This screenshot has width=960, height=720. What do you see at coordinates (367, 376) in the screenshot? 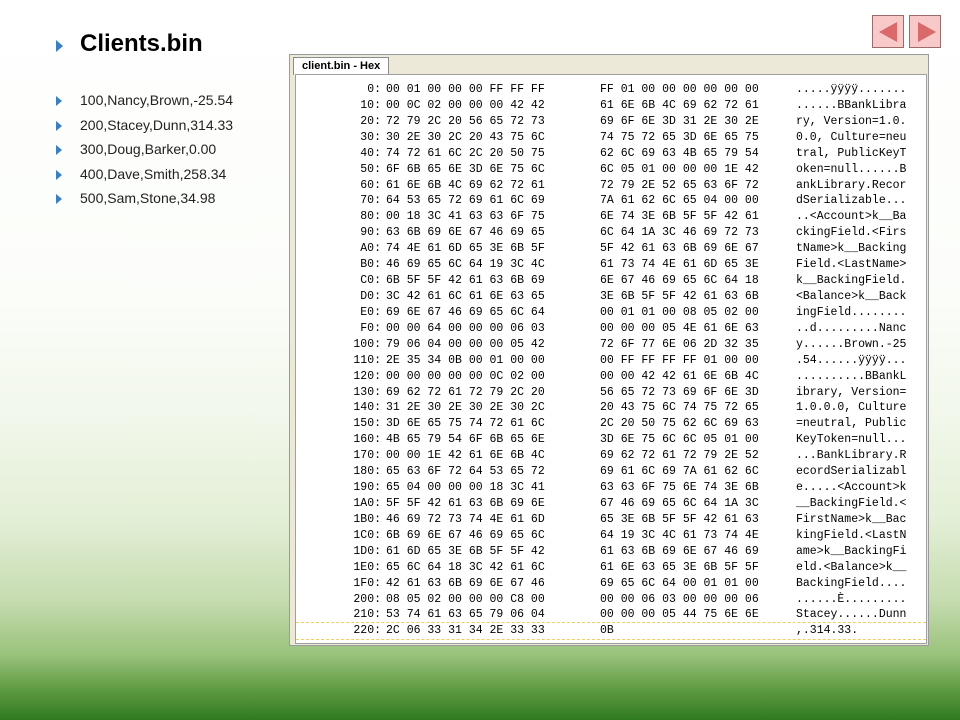
I see `hex-offset: 120:` at bounding box center [367, 376].